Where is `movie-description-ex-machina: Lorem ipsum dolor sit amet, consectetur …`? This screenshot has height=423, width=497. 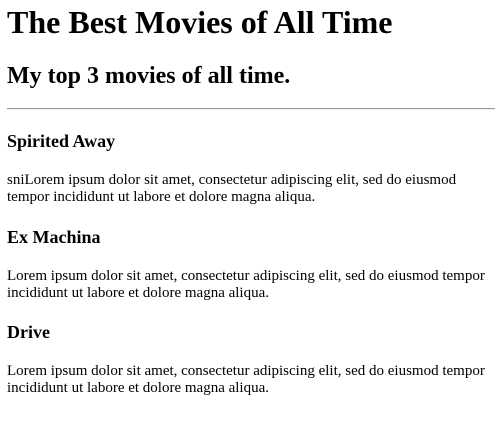 movie-description-ex-machina: Lorem ipsum dolor sit amet, consectetur … is located at coordinates (246, 284).